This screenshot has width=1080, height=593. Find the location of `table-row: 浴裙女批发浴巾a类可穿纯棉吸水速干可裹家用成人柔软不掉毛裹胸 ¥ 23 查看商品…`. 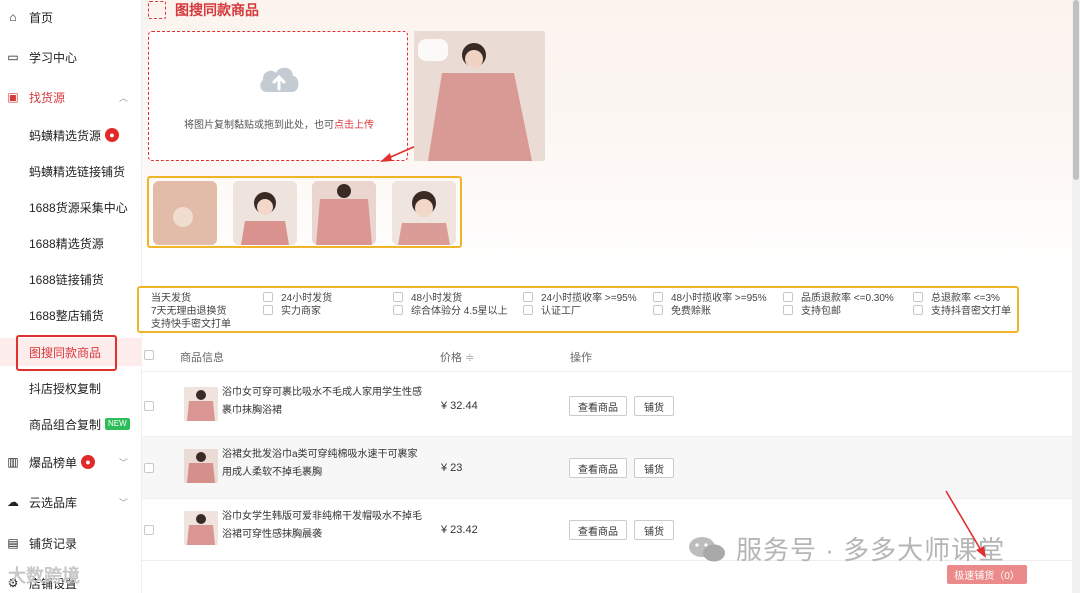

table-row: 浴裙女批发浴巾a类可穿纯棉吸水速干可裹家用成人柔软不掉毛裹胸 ¥ 23 查看商品… is located at coordinates (607, 468).